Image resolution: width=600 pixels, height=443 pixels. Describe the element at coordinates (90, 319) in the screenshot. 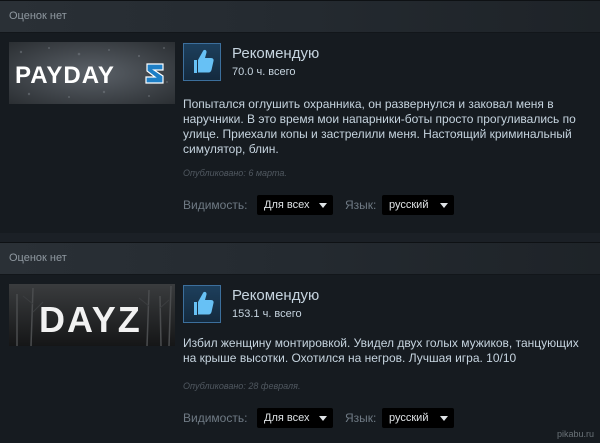

I see `dayz-logo-text: DAYZ` at that location.